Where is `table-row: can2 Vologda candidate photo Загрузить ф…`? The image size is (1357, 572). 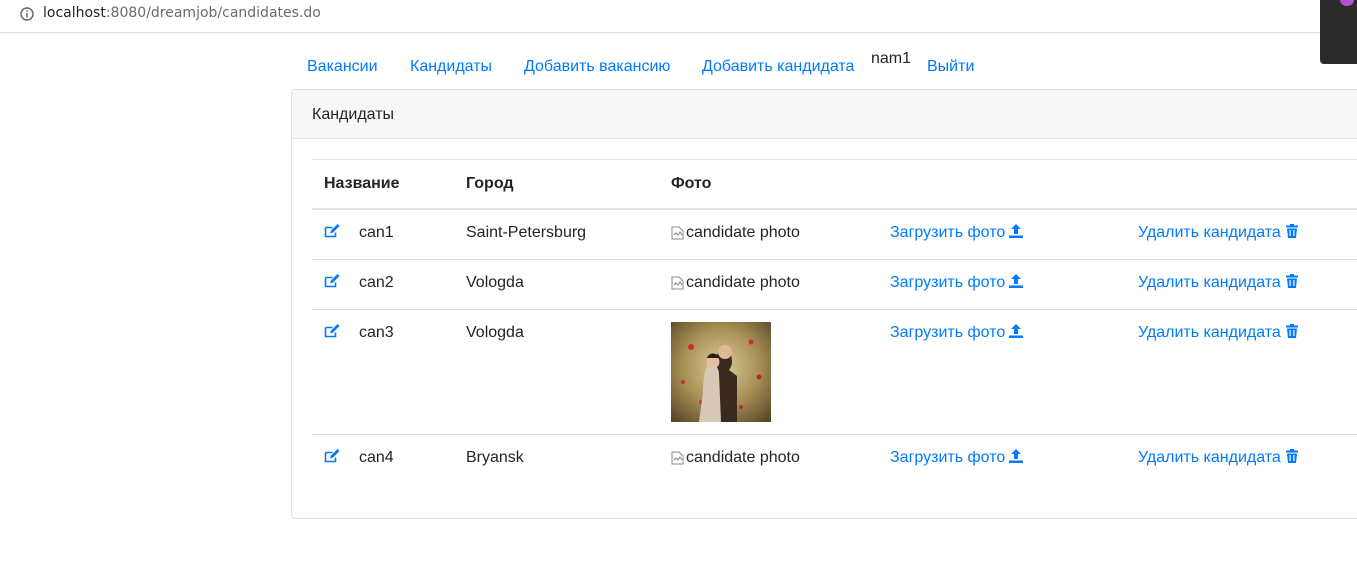
table-row: can2 Vologda candidate photo Загрузить ф… is located at coordinates (834, 283).